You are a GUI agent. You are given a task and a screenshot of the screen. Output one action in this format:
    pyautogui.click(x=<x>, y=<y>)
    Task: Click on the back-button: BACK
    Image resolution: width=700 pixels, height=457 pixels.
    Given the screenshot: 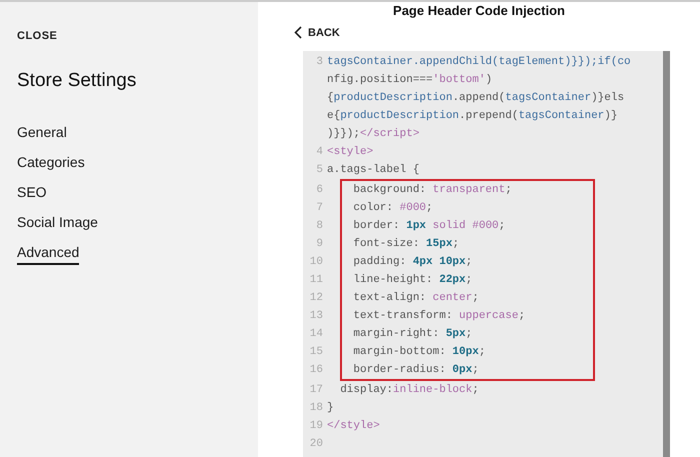 What is the action you would take?
    pyautogui.click(x=317, y=32)
    